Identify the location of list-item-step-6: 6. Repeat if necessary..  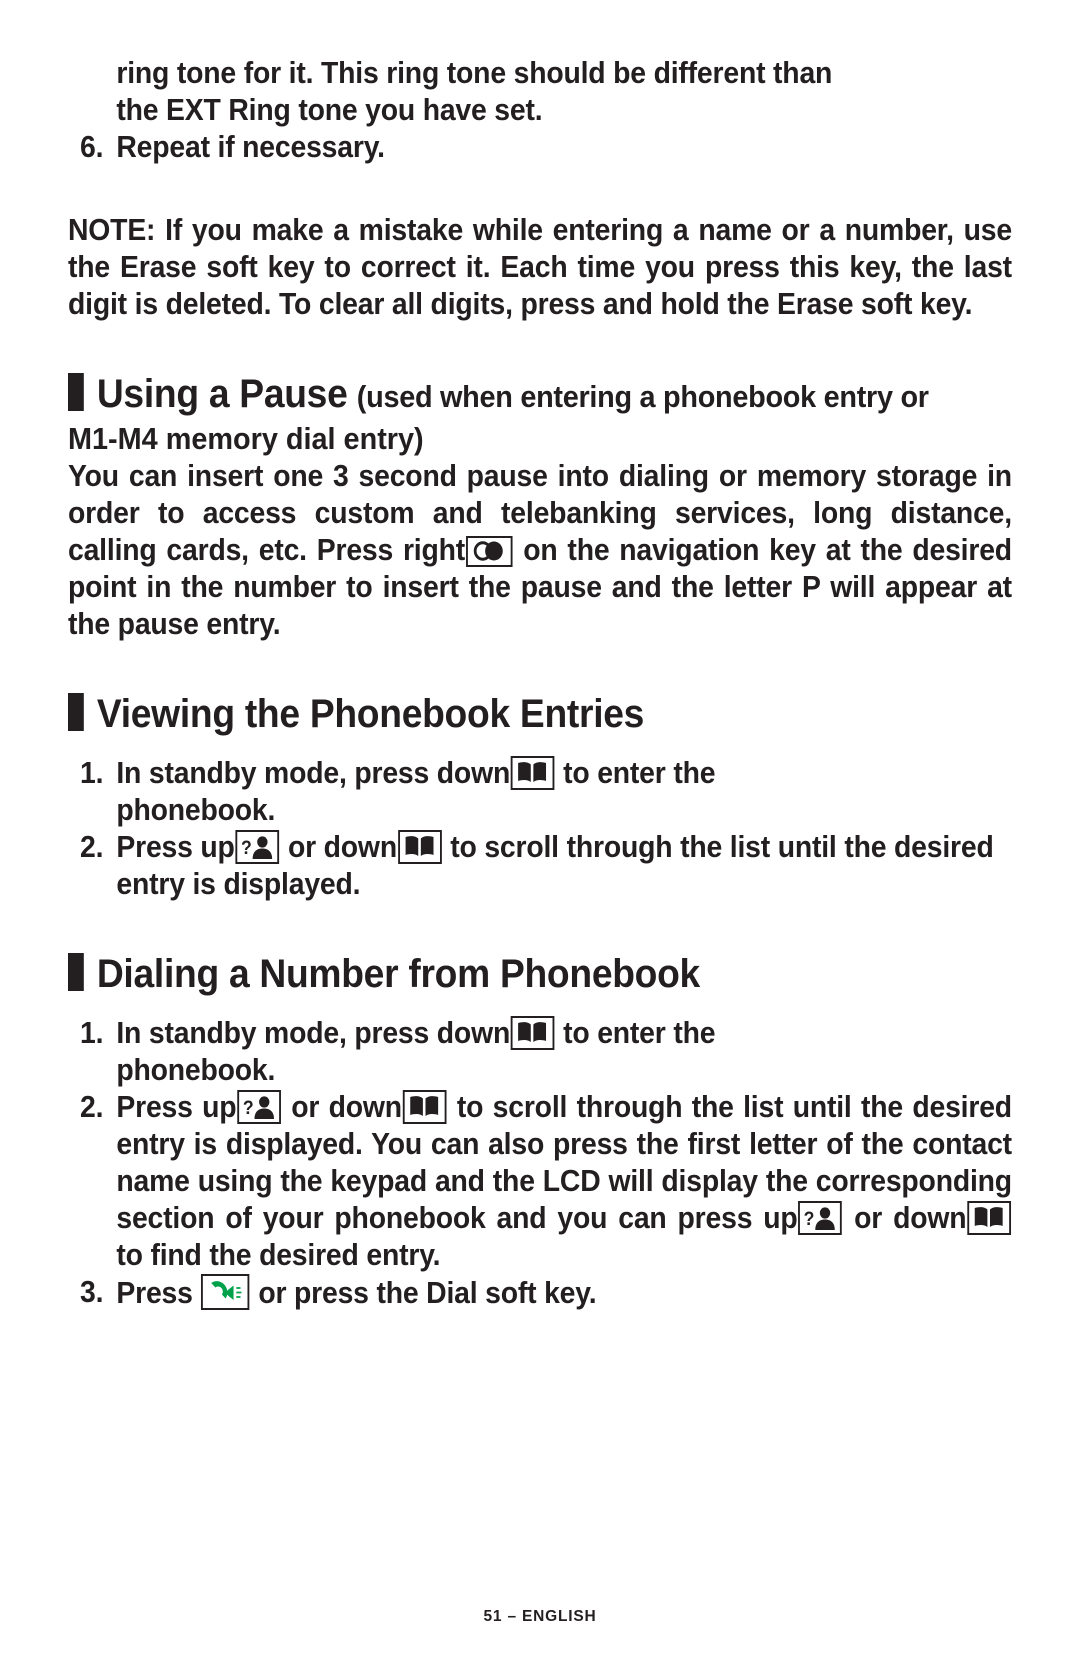
(540, 147).